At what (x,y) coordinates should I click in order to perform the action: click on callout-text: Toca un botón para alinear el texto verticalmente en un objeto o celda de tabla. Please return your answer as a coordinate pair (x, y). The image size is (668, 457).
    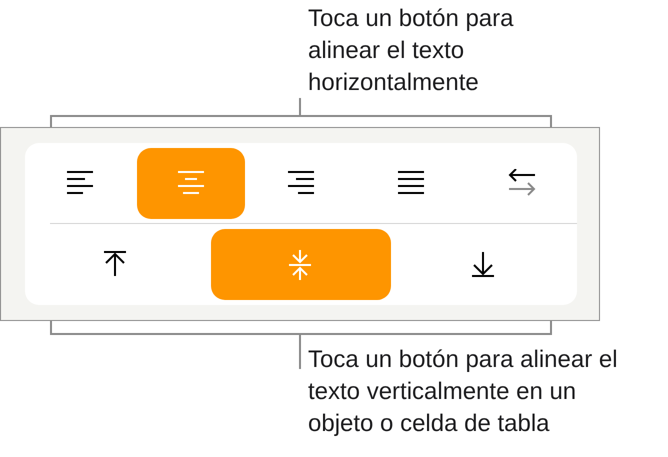
    Looking at the image, I should click on (463, 392).